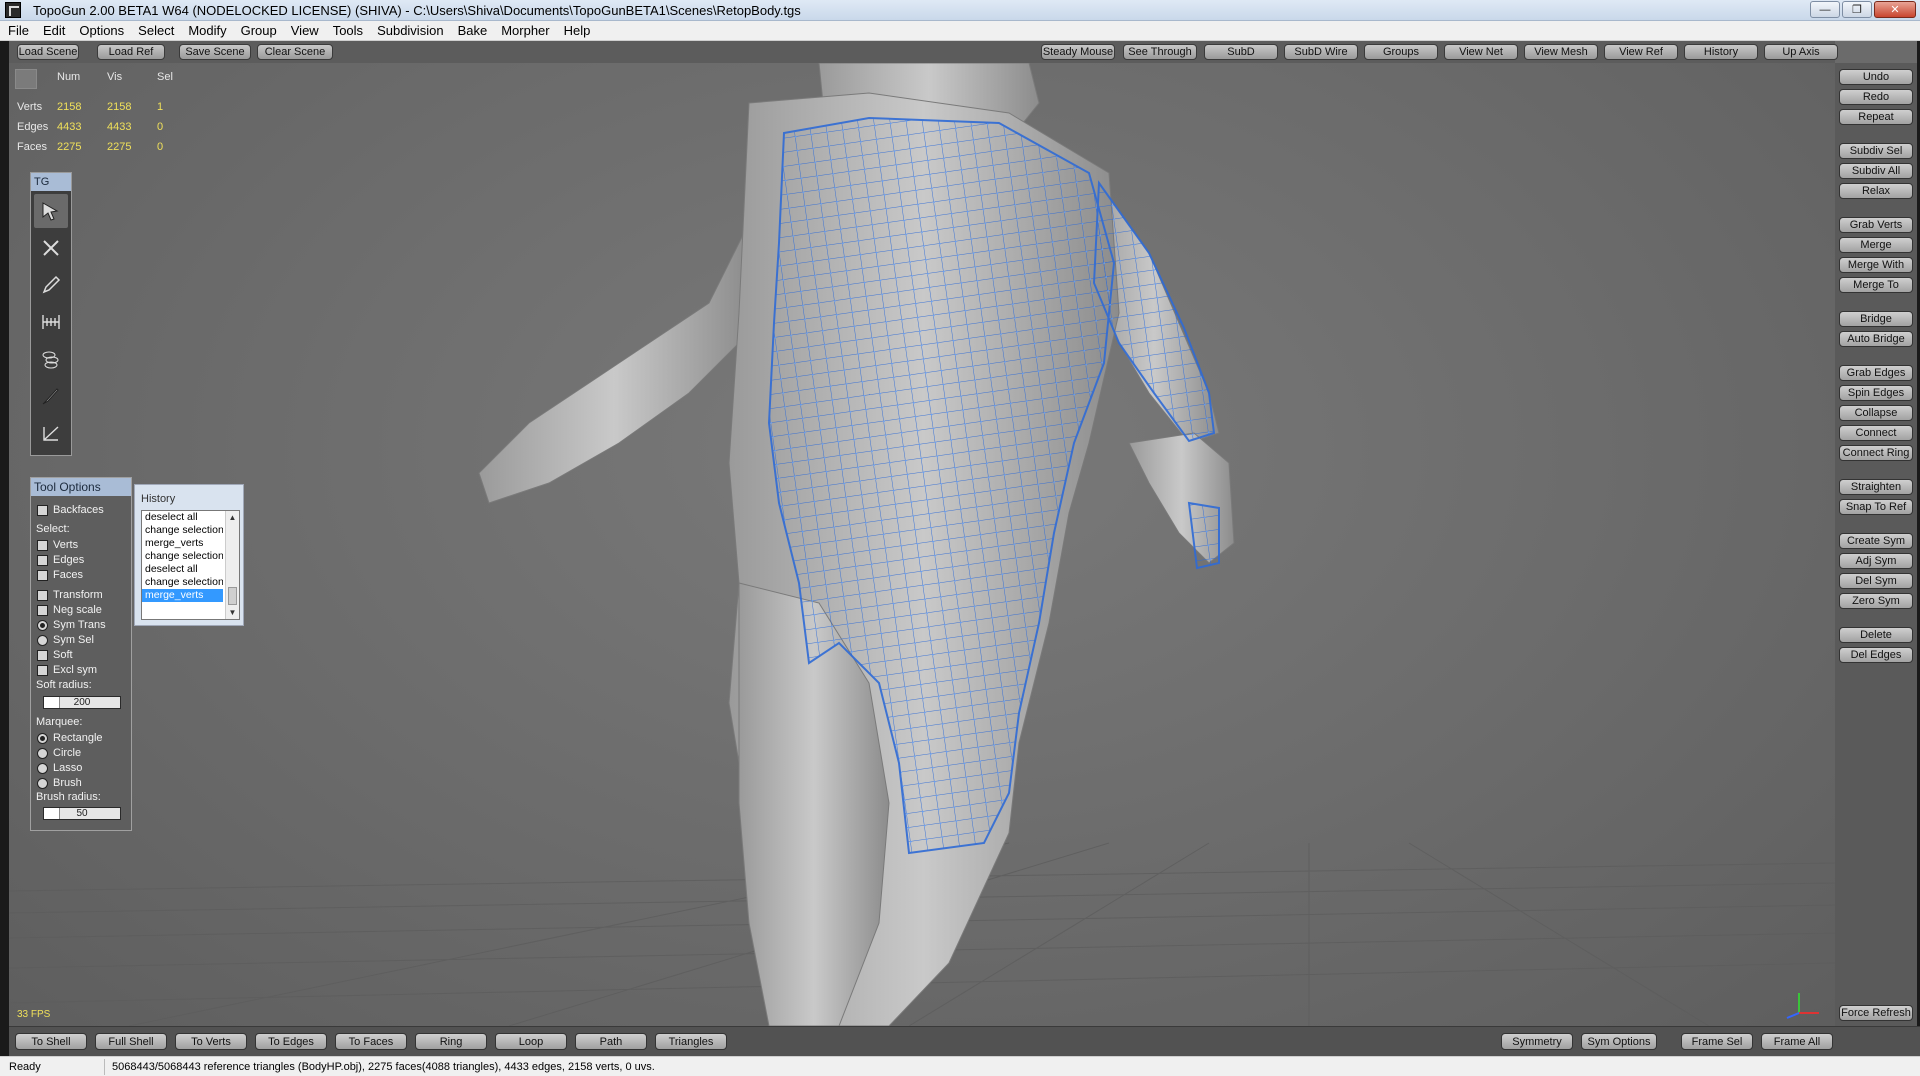 The width and height of the screenshot is (1920, 1076). Describe the element at coordinates (18, 30) in the screenshot. I see `menu-file: File` at that location.